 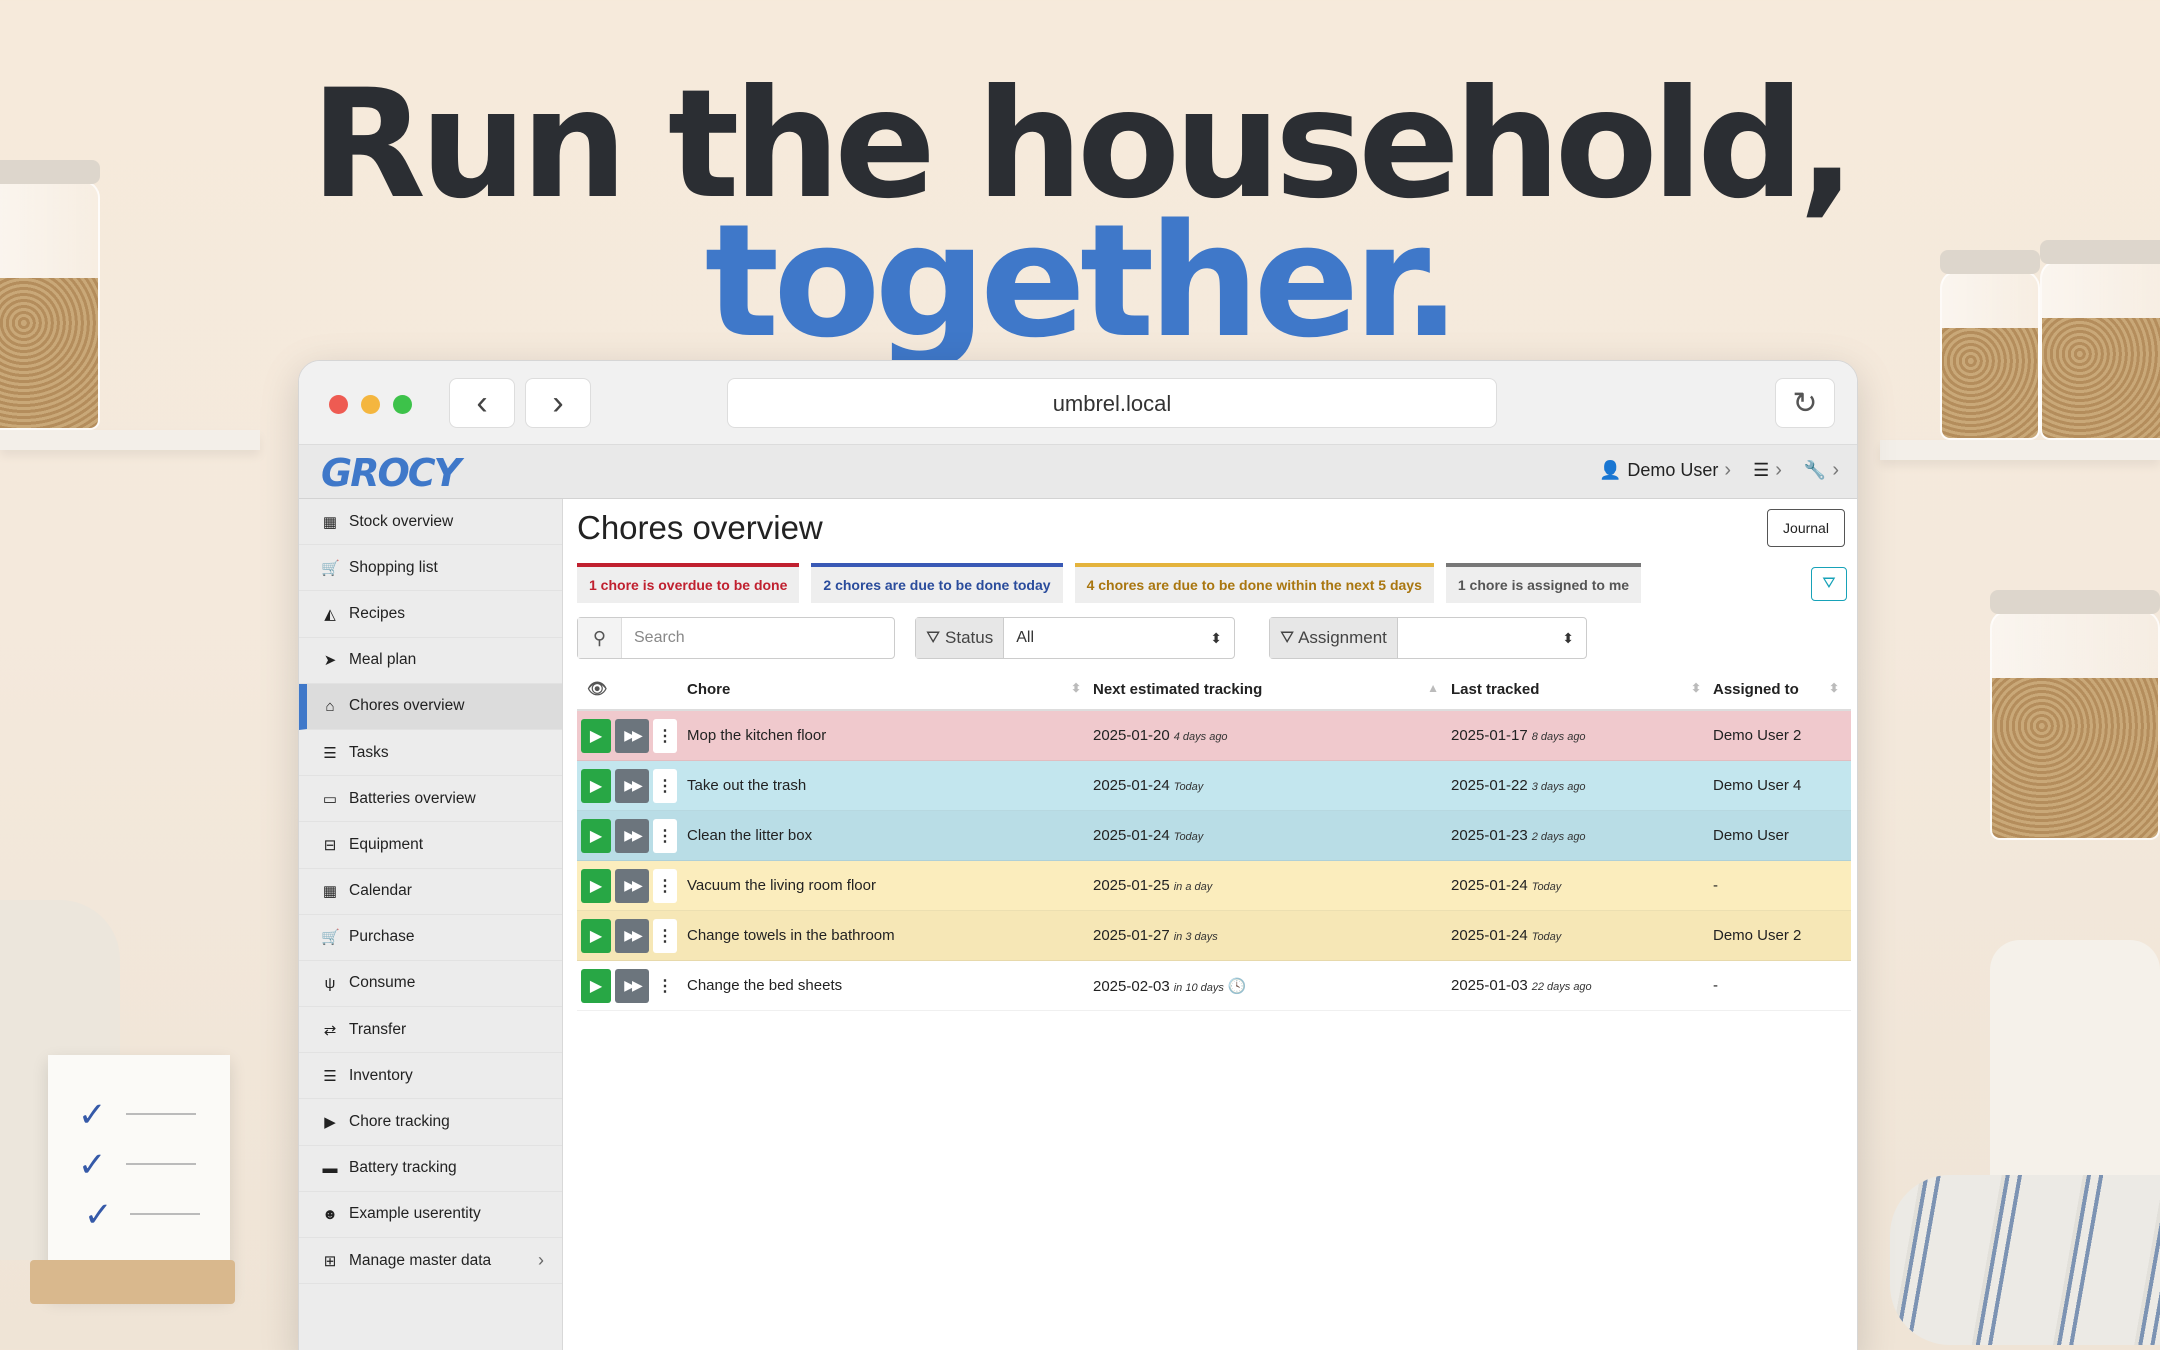 What do you see at coordinates (1112, 403) in the screenshot?
I see `address-bar: umbrel.local` at bounding box center [1112, 403].